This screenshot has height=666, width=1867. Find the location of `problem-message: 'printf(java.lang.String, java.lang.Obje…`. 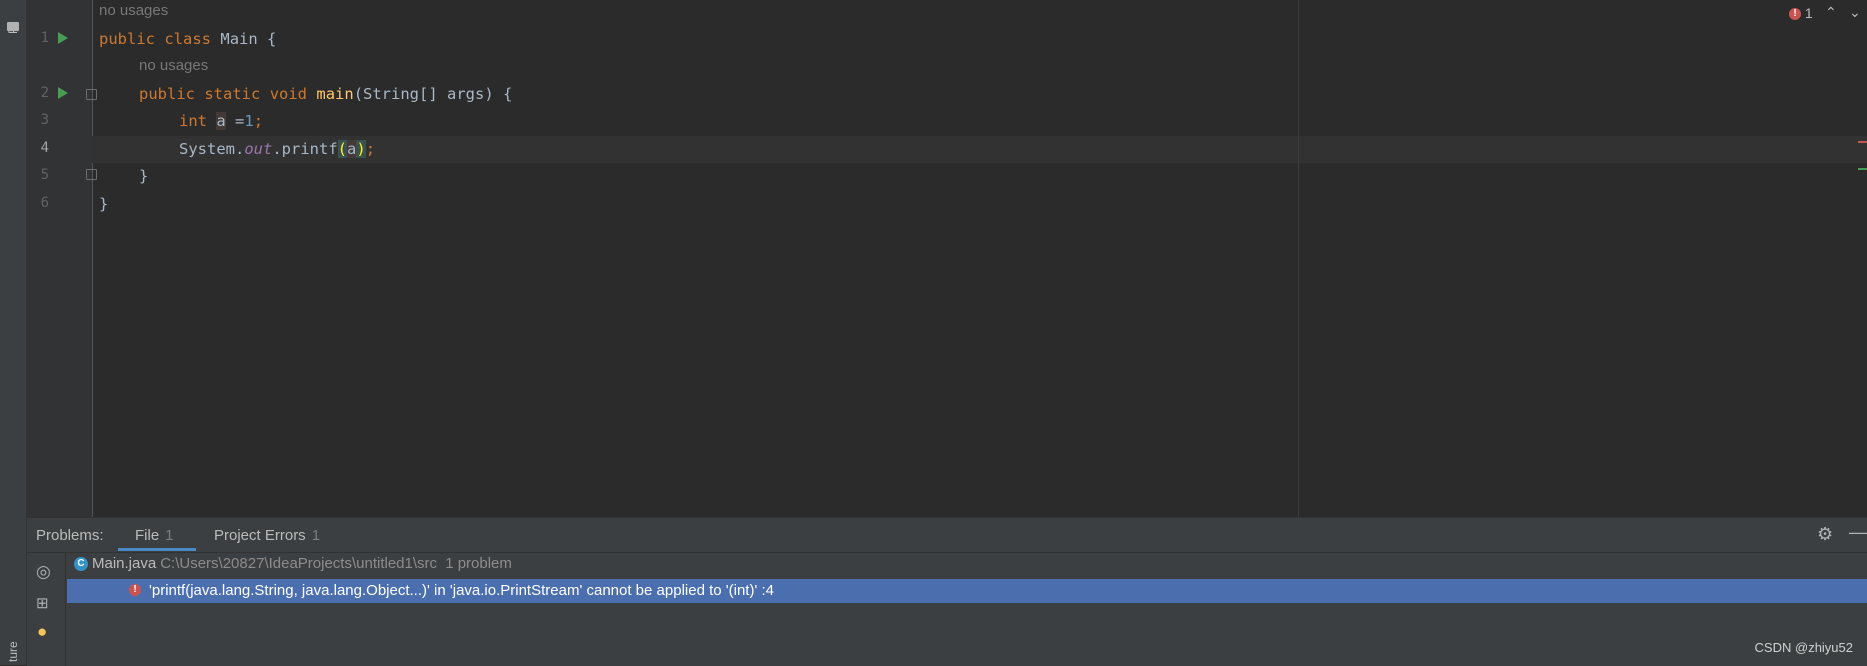

problem-message: 'printf(java.lang.String, java.lang.Obje… is located at coordinates (461, 590).